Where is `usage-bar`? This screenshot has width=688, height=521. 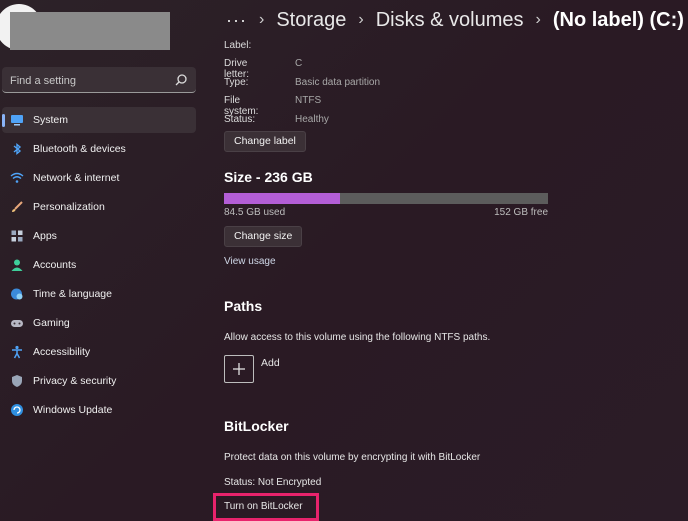 usage-bar is located at coordinates (386, 198).